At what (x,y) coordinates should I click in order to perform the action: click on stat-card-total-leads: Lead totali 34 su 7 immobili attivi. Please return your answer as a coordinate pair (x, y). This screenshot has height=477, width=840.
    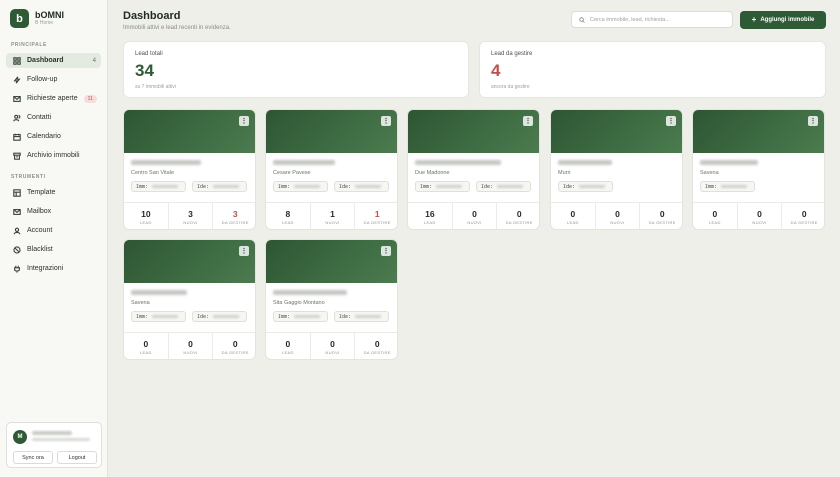
    Looking at the image, I should click on (296, 69).